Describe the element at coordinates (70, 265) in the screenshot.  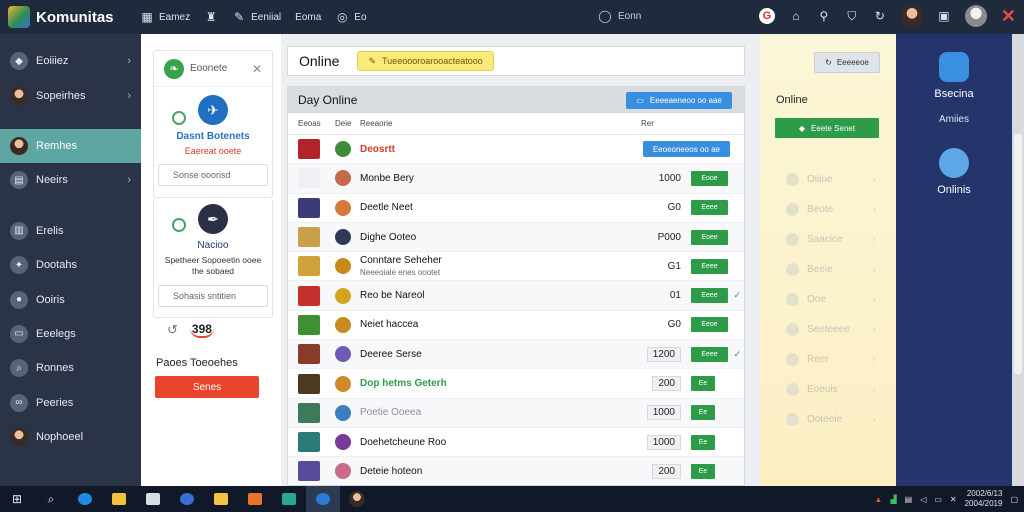
I see `sidebar-item-dootahs: ✦ Dootahs` at that location.